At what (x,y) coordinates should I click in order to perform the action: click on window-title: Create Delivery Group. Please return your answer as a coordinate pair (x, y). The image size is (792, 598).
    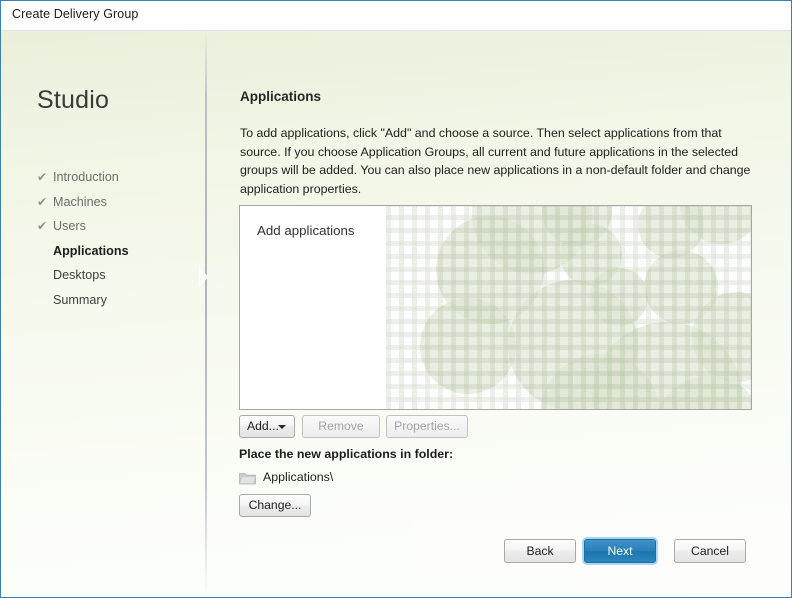
    Looking at the image, I should click on (75, 14).